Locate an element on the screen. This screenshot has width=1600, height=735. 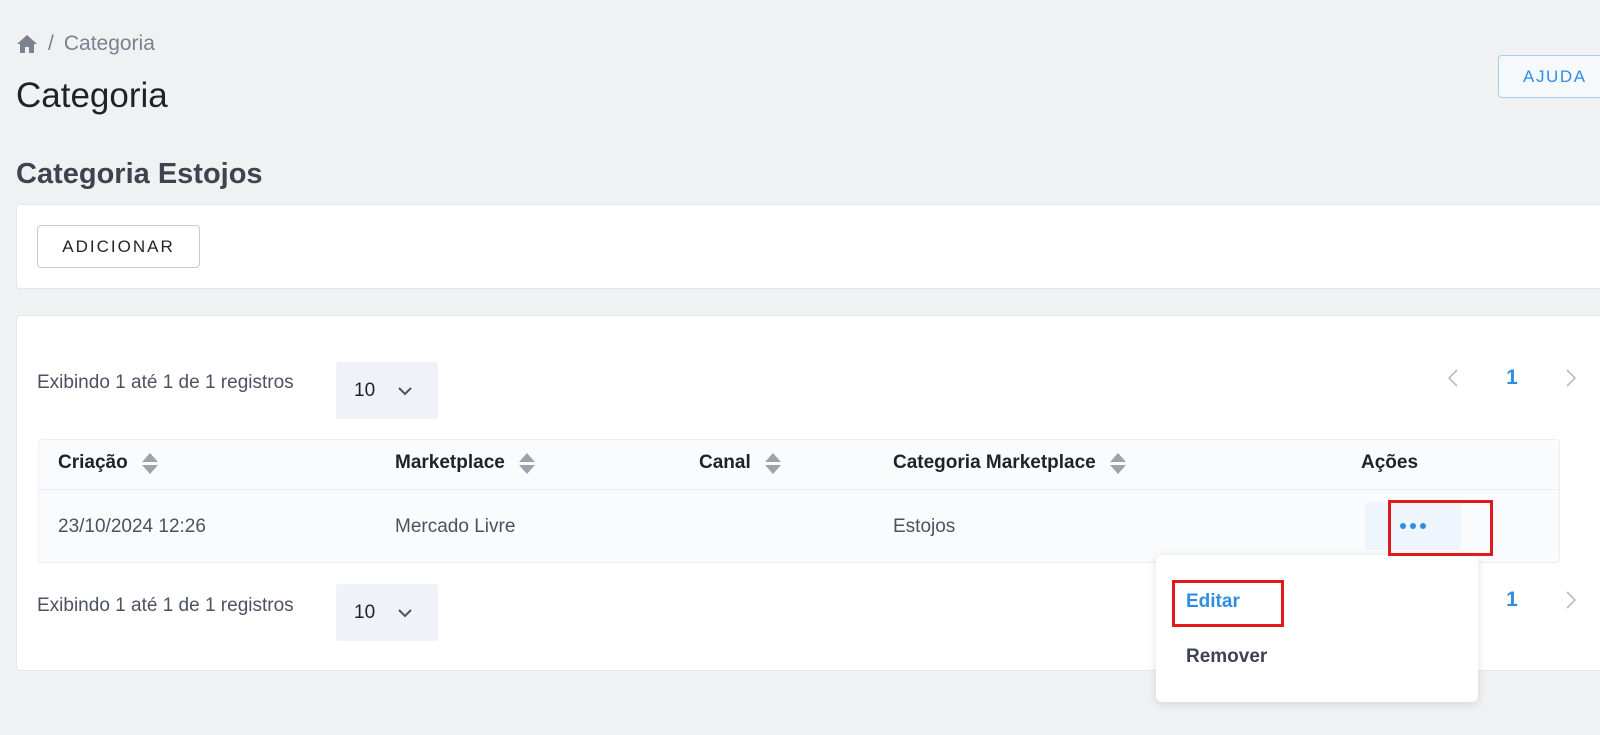
edit-menu-item: Editar is located at coordinates (1213, 602).